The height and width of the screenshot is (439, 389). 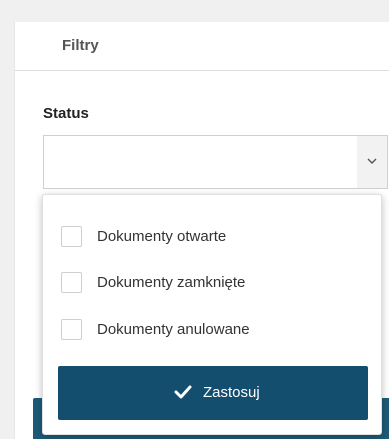 I want to click on chevron-down-icon, so click(x=372, y=161).